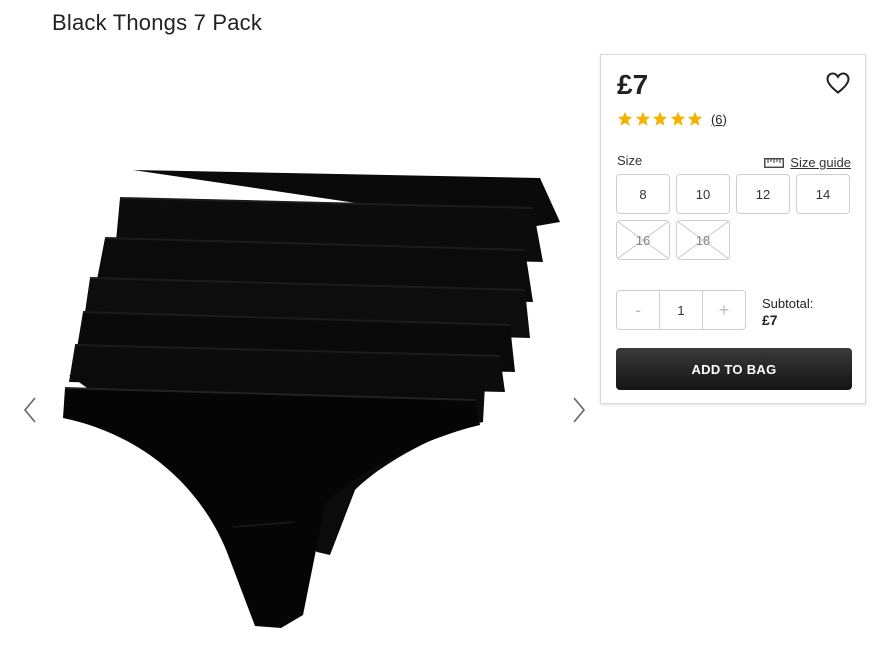  I want to click on size-option-10: 10, so click(703, 194).